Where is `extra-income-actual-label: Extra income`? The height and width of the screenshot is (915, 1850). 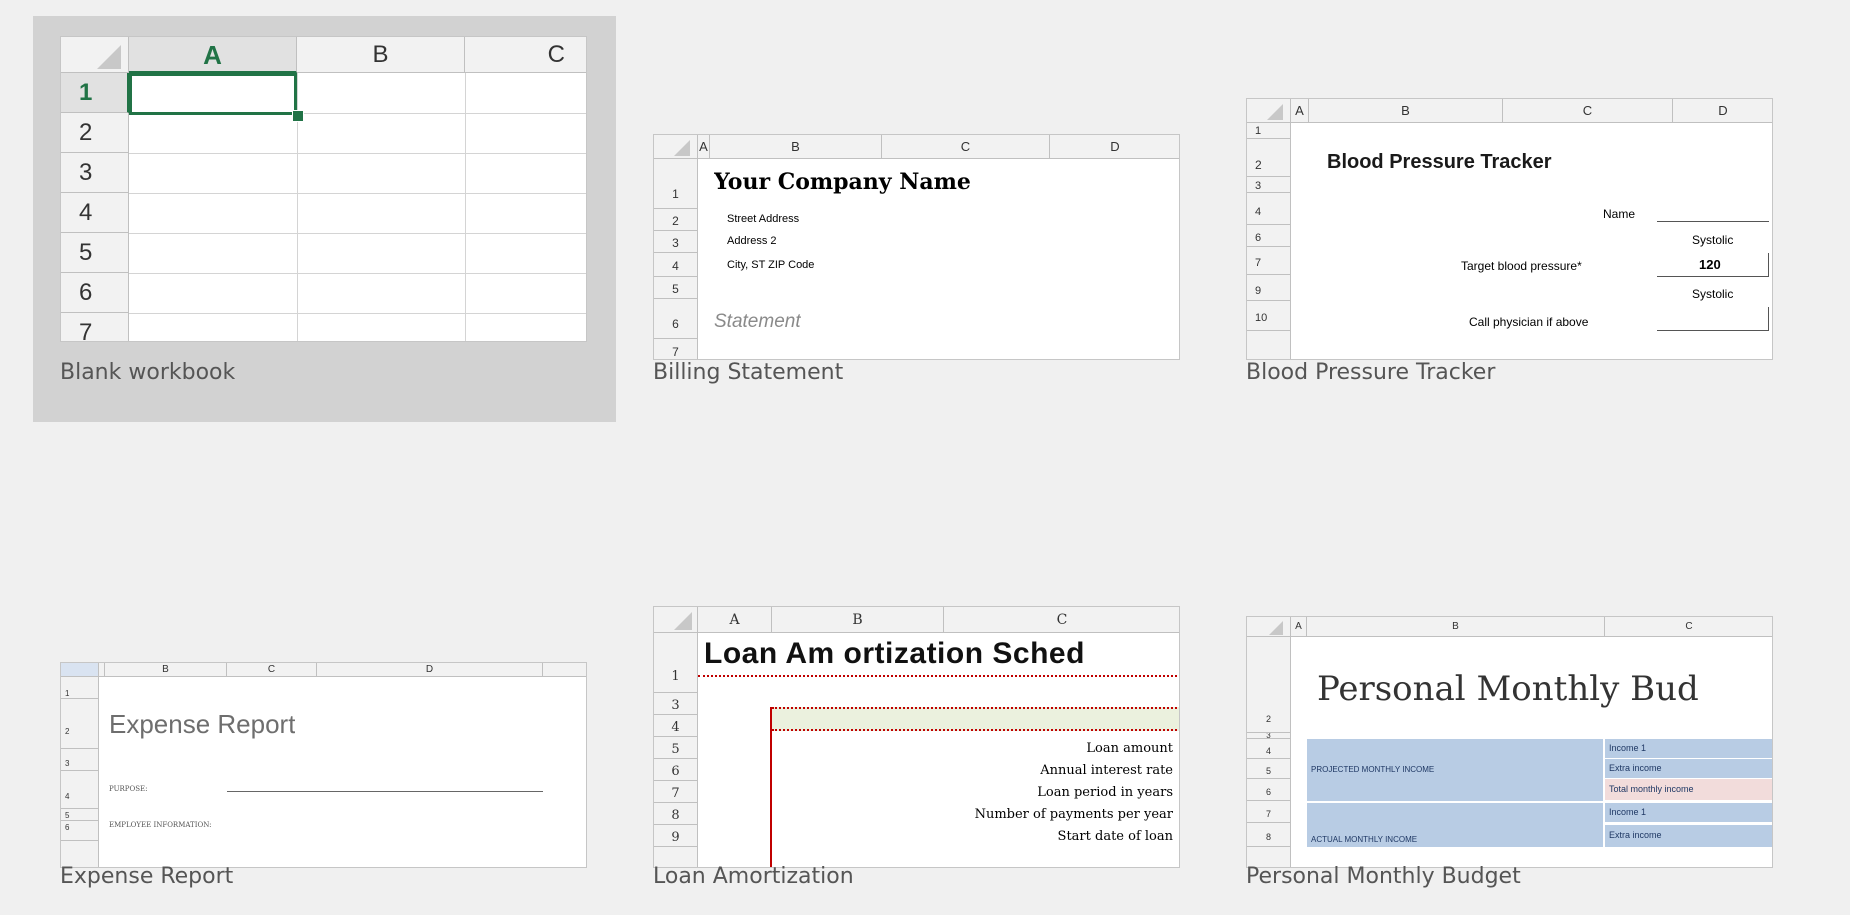
extra-income-actual-label: Extra income is located at coordinates (1635, 835).